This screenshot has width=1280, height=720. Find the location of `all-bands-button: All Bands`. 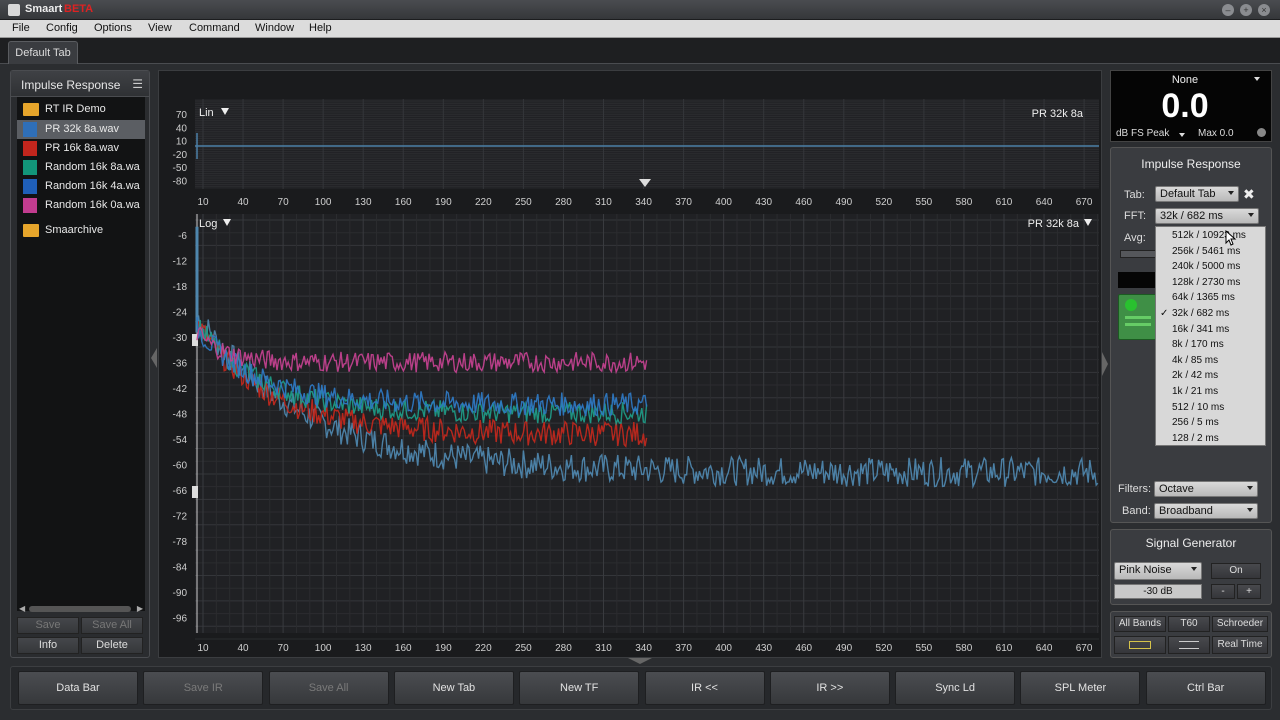

all-bands-button: All Bands is located at coordinates (1140, 624).